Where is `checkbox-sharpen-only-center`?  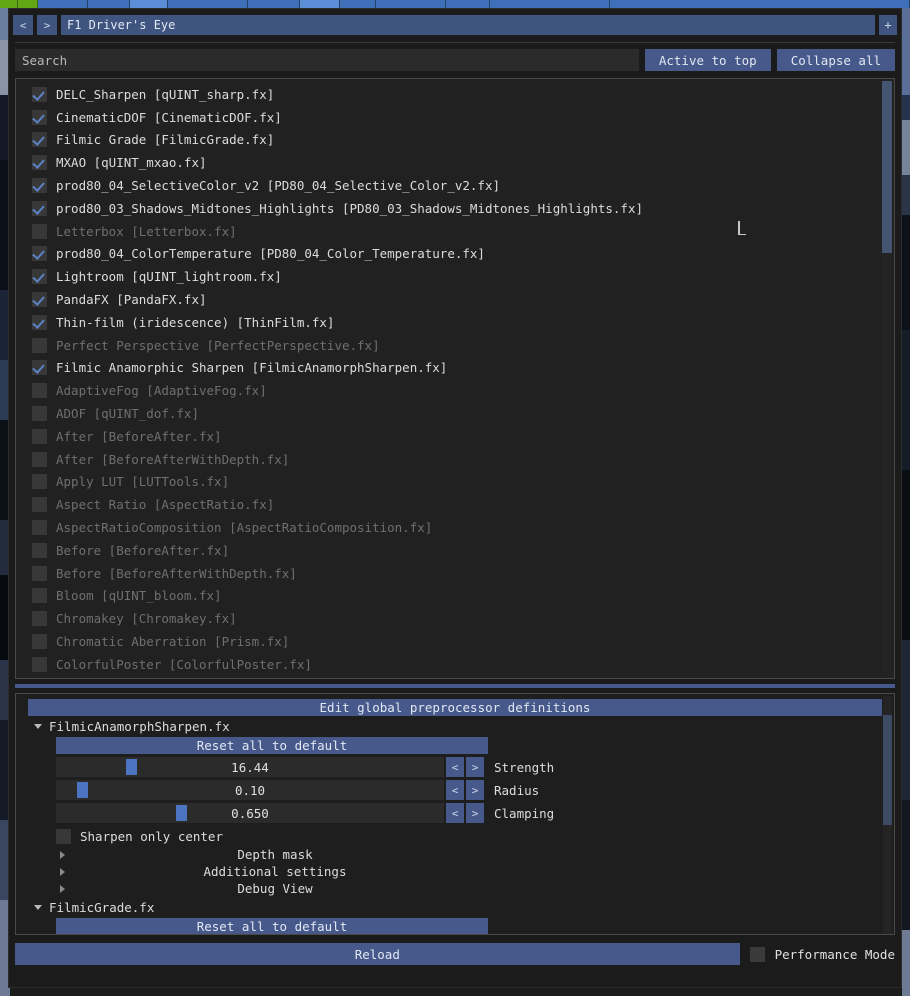 checkbox-sharpen-only-center is located at coordinates (63, 836).